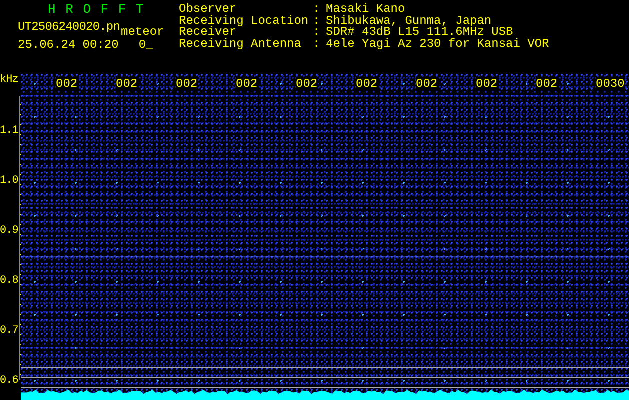 This screenshot has width=629, height=400. Describe the element at coordinates (9, 331) in the screenshot. I see `axis-label: 0.7` at that location.